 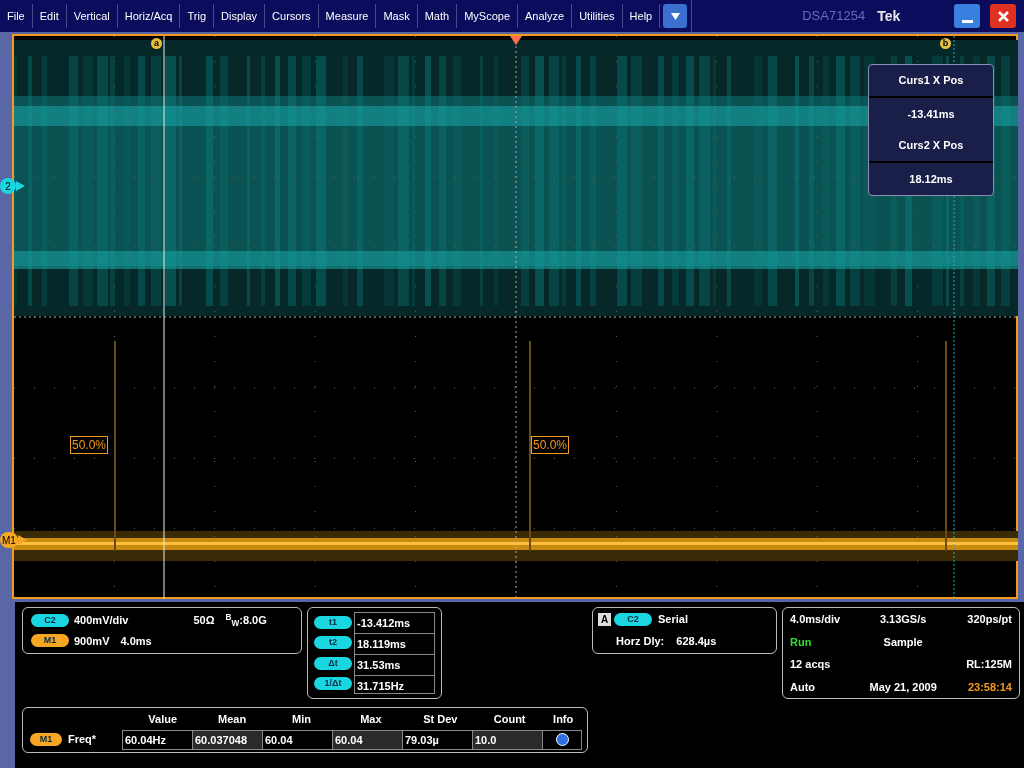 What do you see at coordinates (333, 622) in the screenshot?
I see `channel-badge: t1` at bounding box center [333, 622].